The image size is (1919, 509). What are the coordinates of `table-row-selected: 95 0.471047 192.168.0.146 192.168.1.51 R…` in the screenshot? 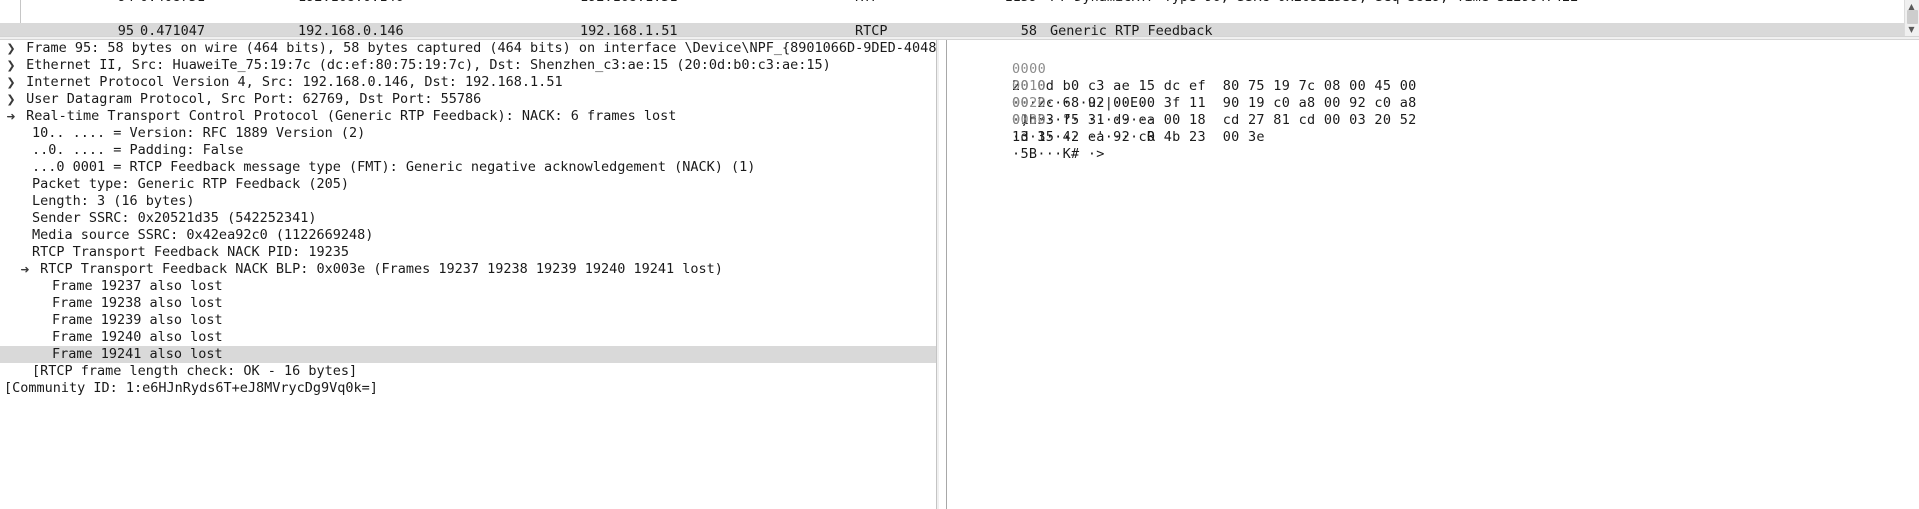 It's located at (959, 29).